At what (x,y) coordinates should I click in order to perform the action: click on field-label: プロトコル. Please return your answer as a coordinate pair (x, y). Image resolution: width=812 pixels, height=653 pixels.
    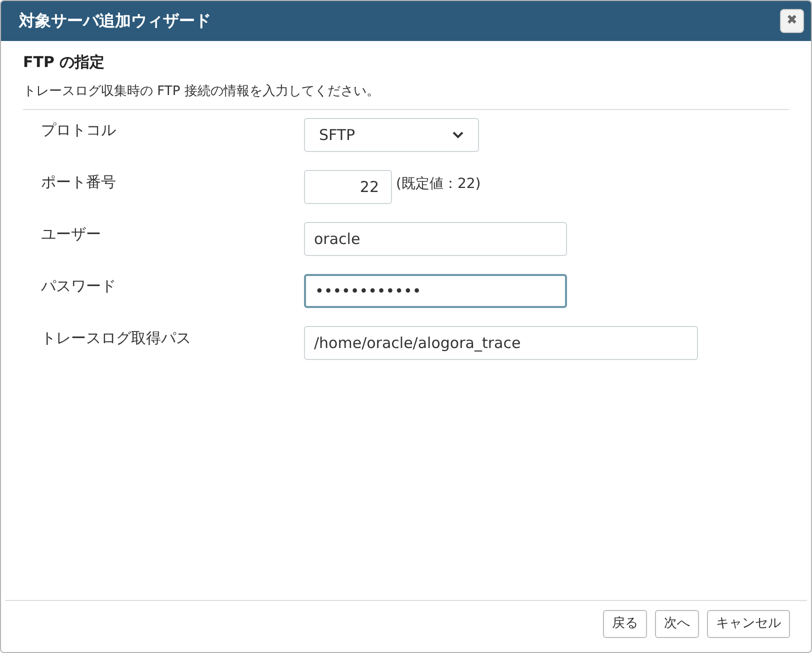
    Looking at the image, I should click on (79, 130).